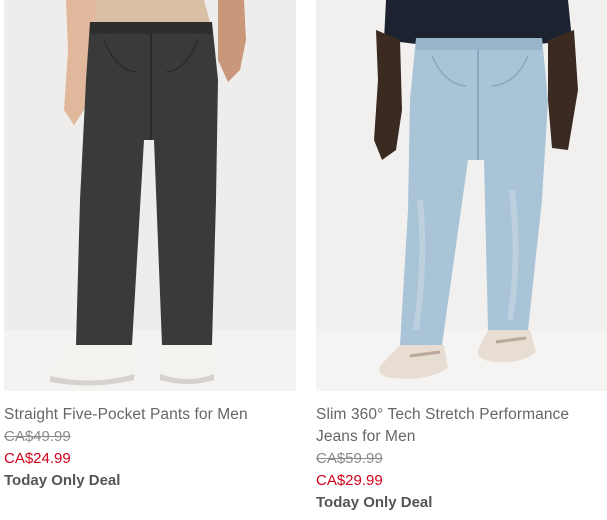 This screenshot has height=520, width=607. I want to click on original-price: CA$59.99, so click(349, 458).